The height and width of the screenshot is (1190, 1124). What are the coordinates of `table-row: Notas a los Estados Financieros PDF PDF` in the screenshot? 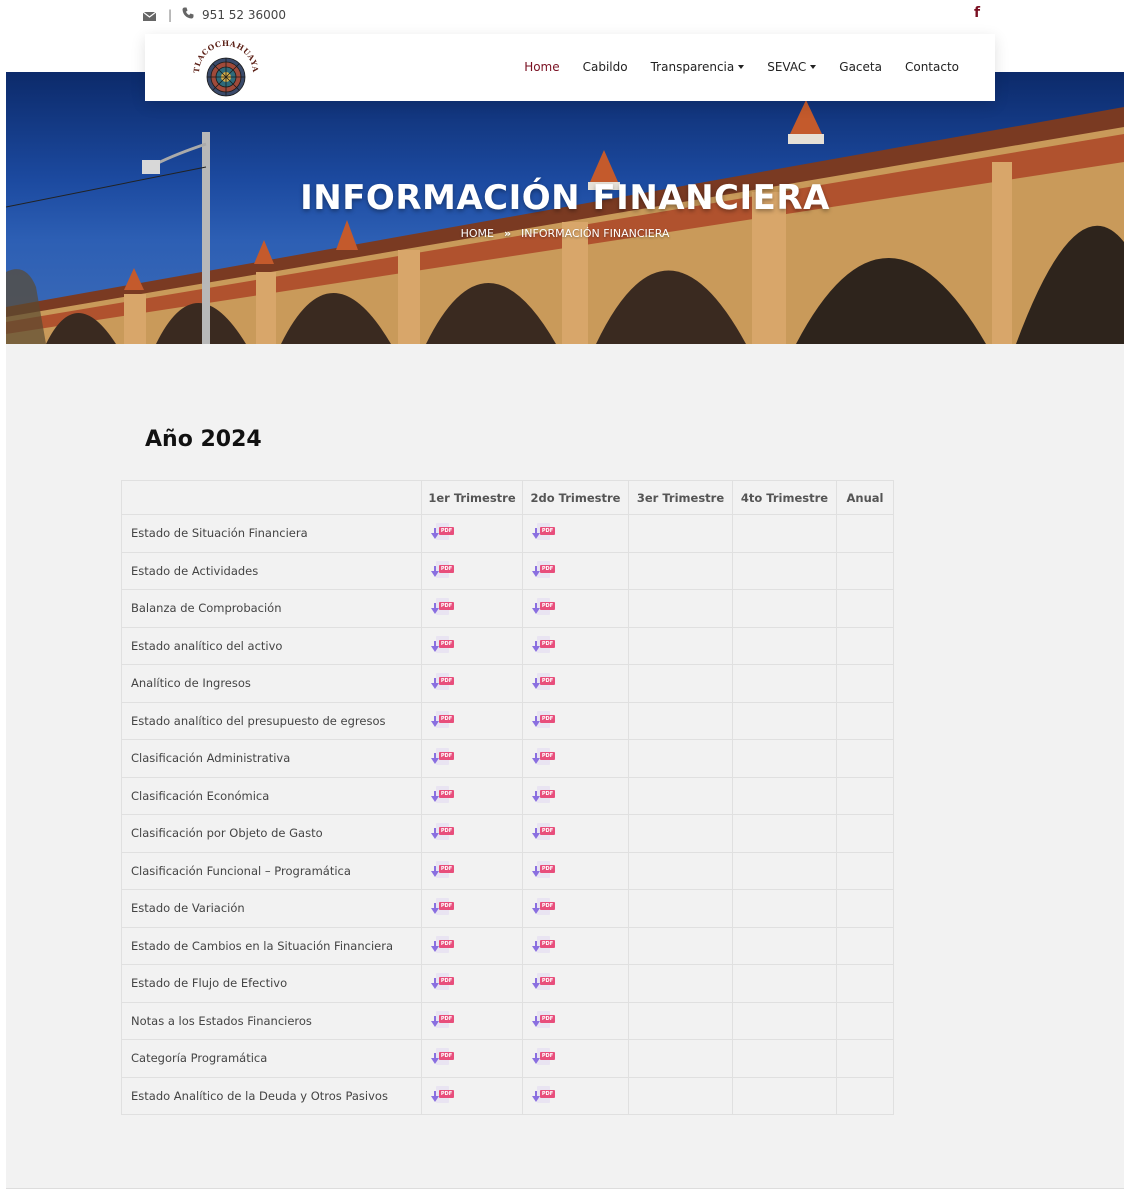 It's located at (507, 1020).